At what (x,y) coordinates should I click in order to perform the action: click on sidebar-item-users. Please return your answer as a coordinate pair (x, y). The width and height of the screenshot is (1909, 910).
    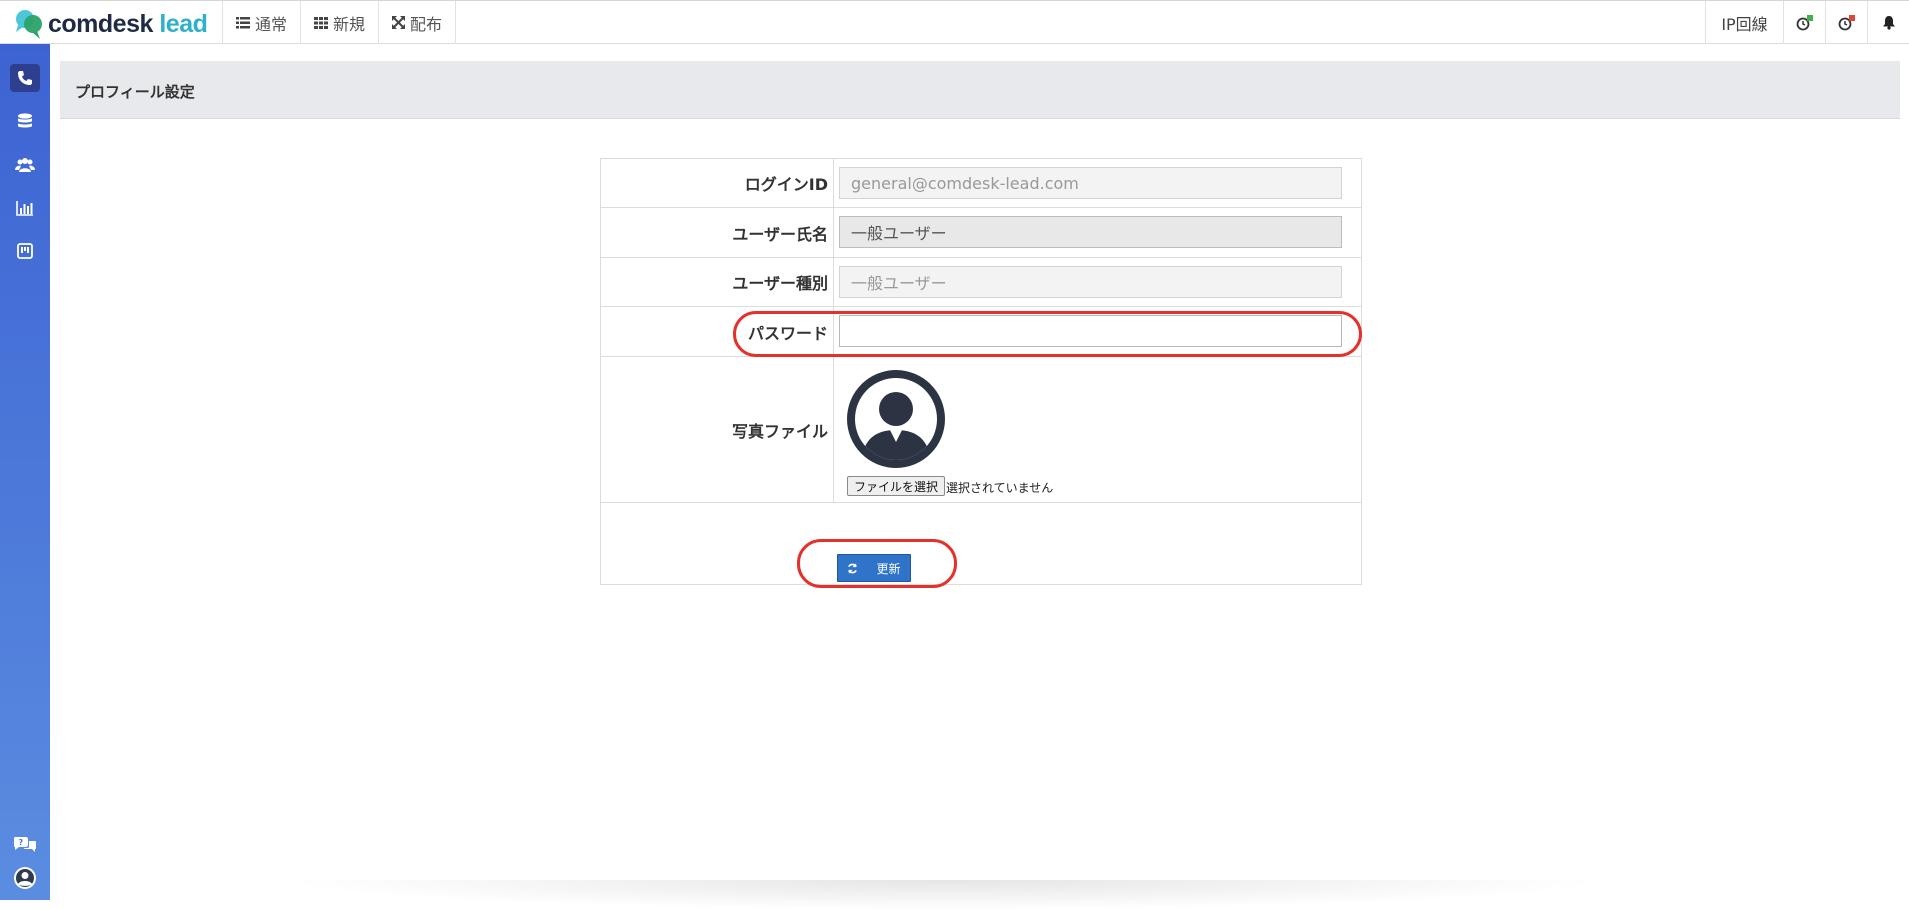
    Looking at the image, I should click on (25, 165).